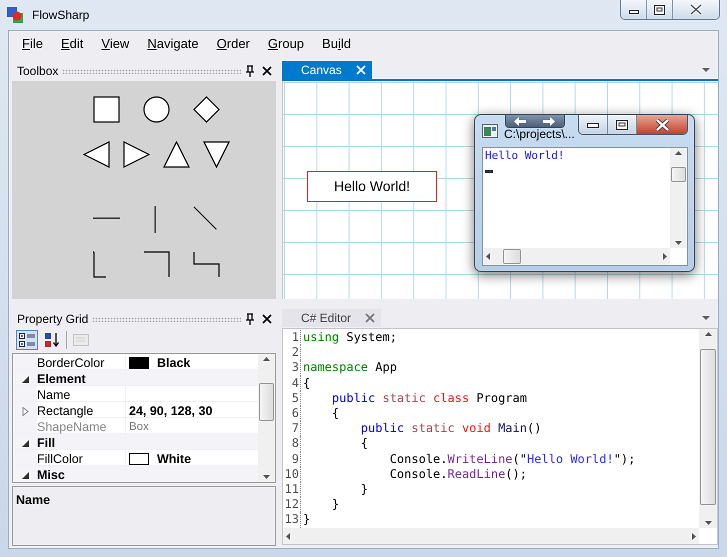 The width and height of the screenshot is (727, 557). I want to click on code-line: }, so click(306, 520).